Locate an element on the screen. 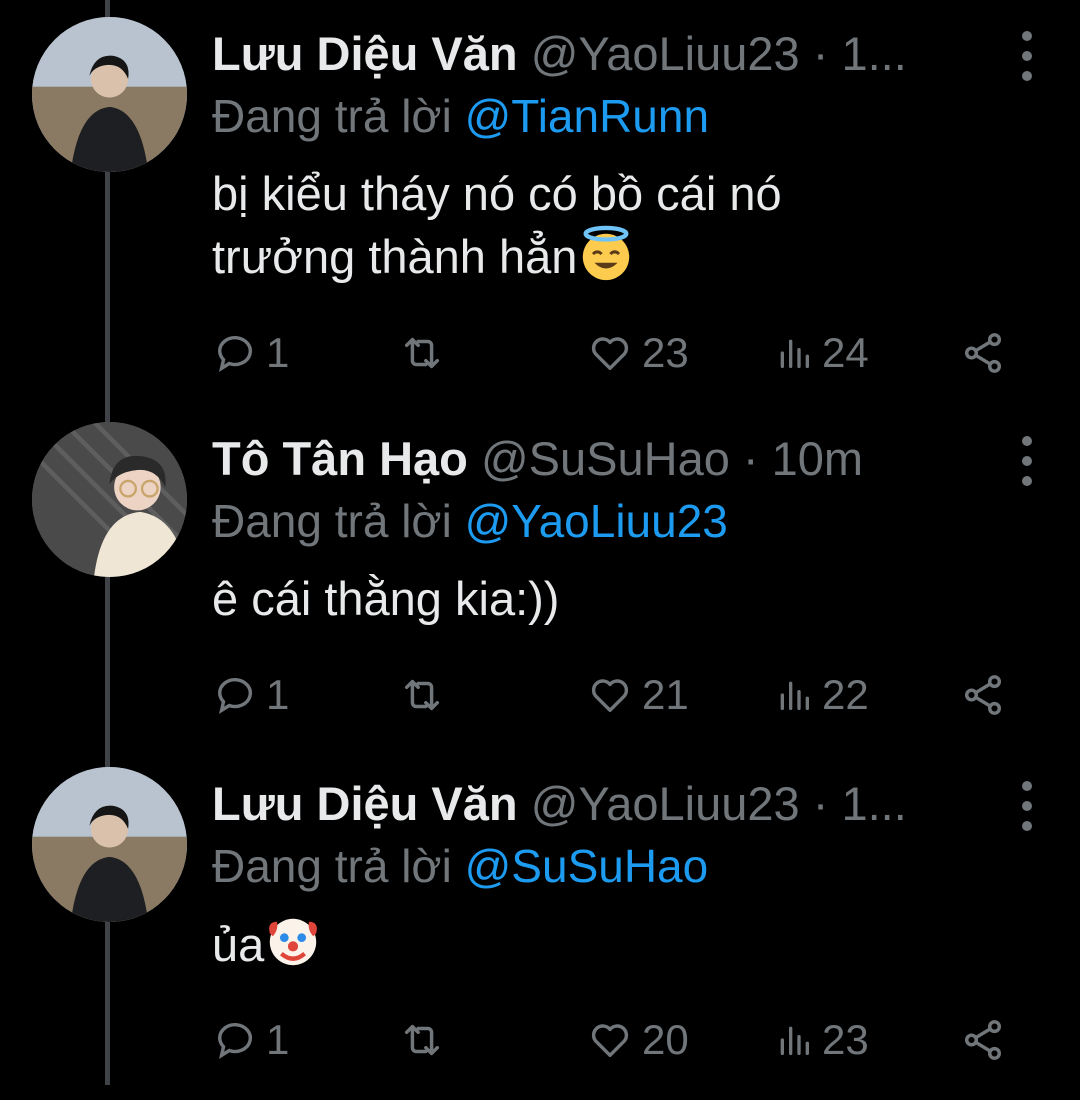  display-name: Tô Tân Hạo is located at coordinates (340, 458).